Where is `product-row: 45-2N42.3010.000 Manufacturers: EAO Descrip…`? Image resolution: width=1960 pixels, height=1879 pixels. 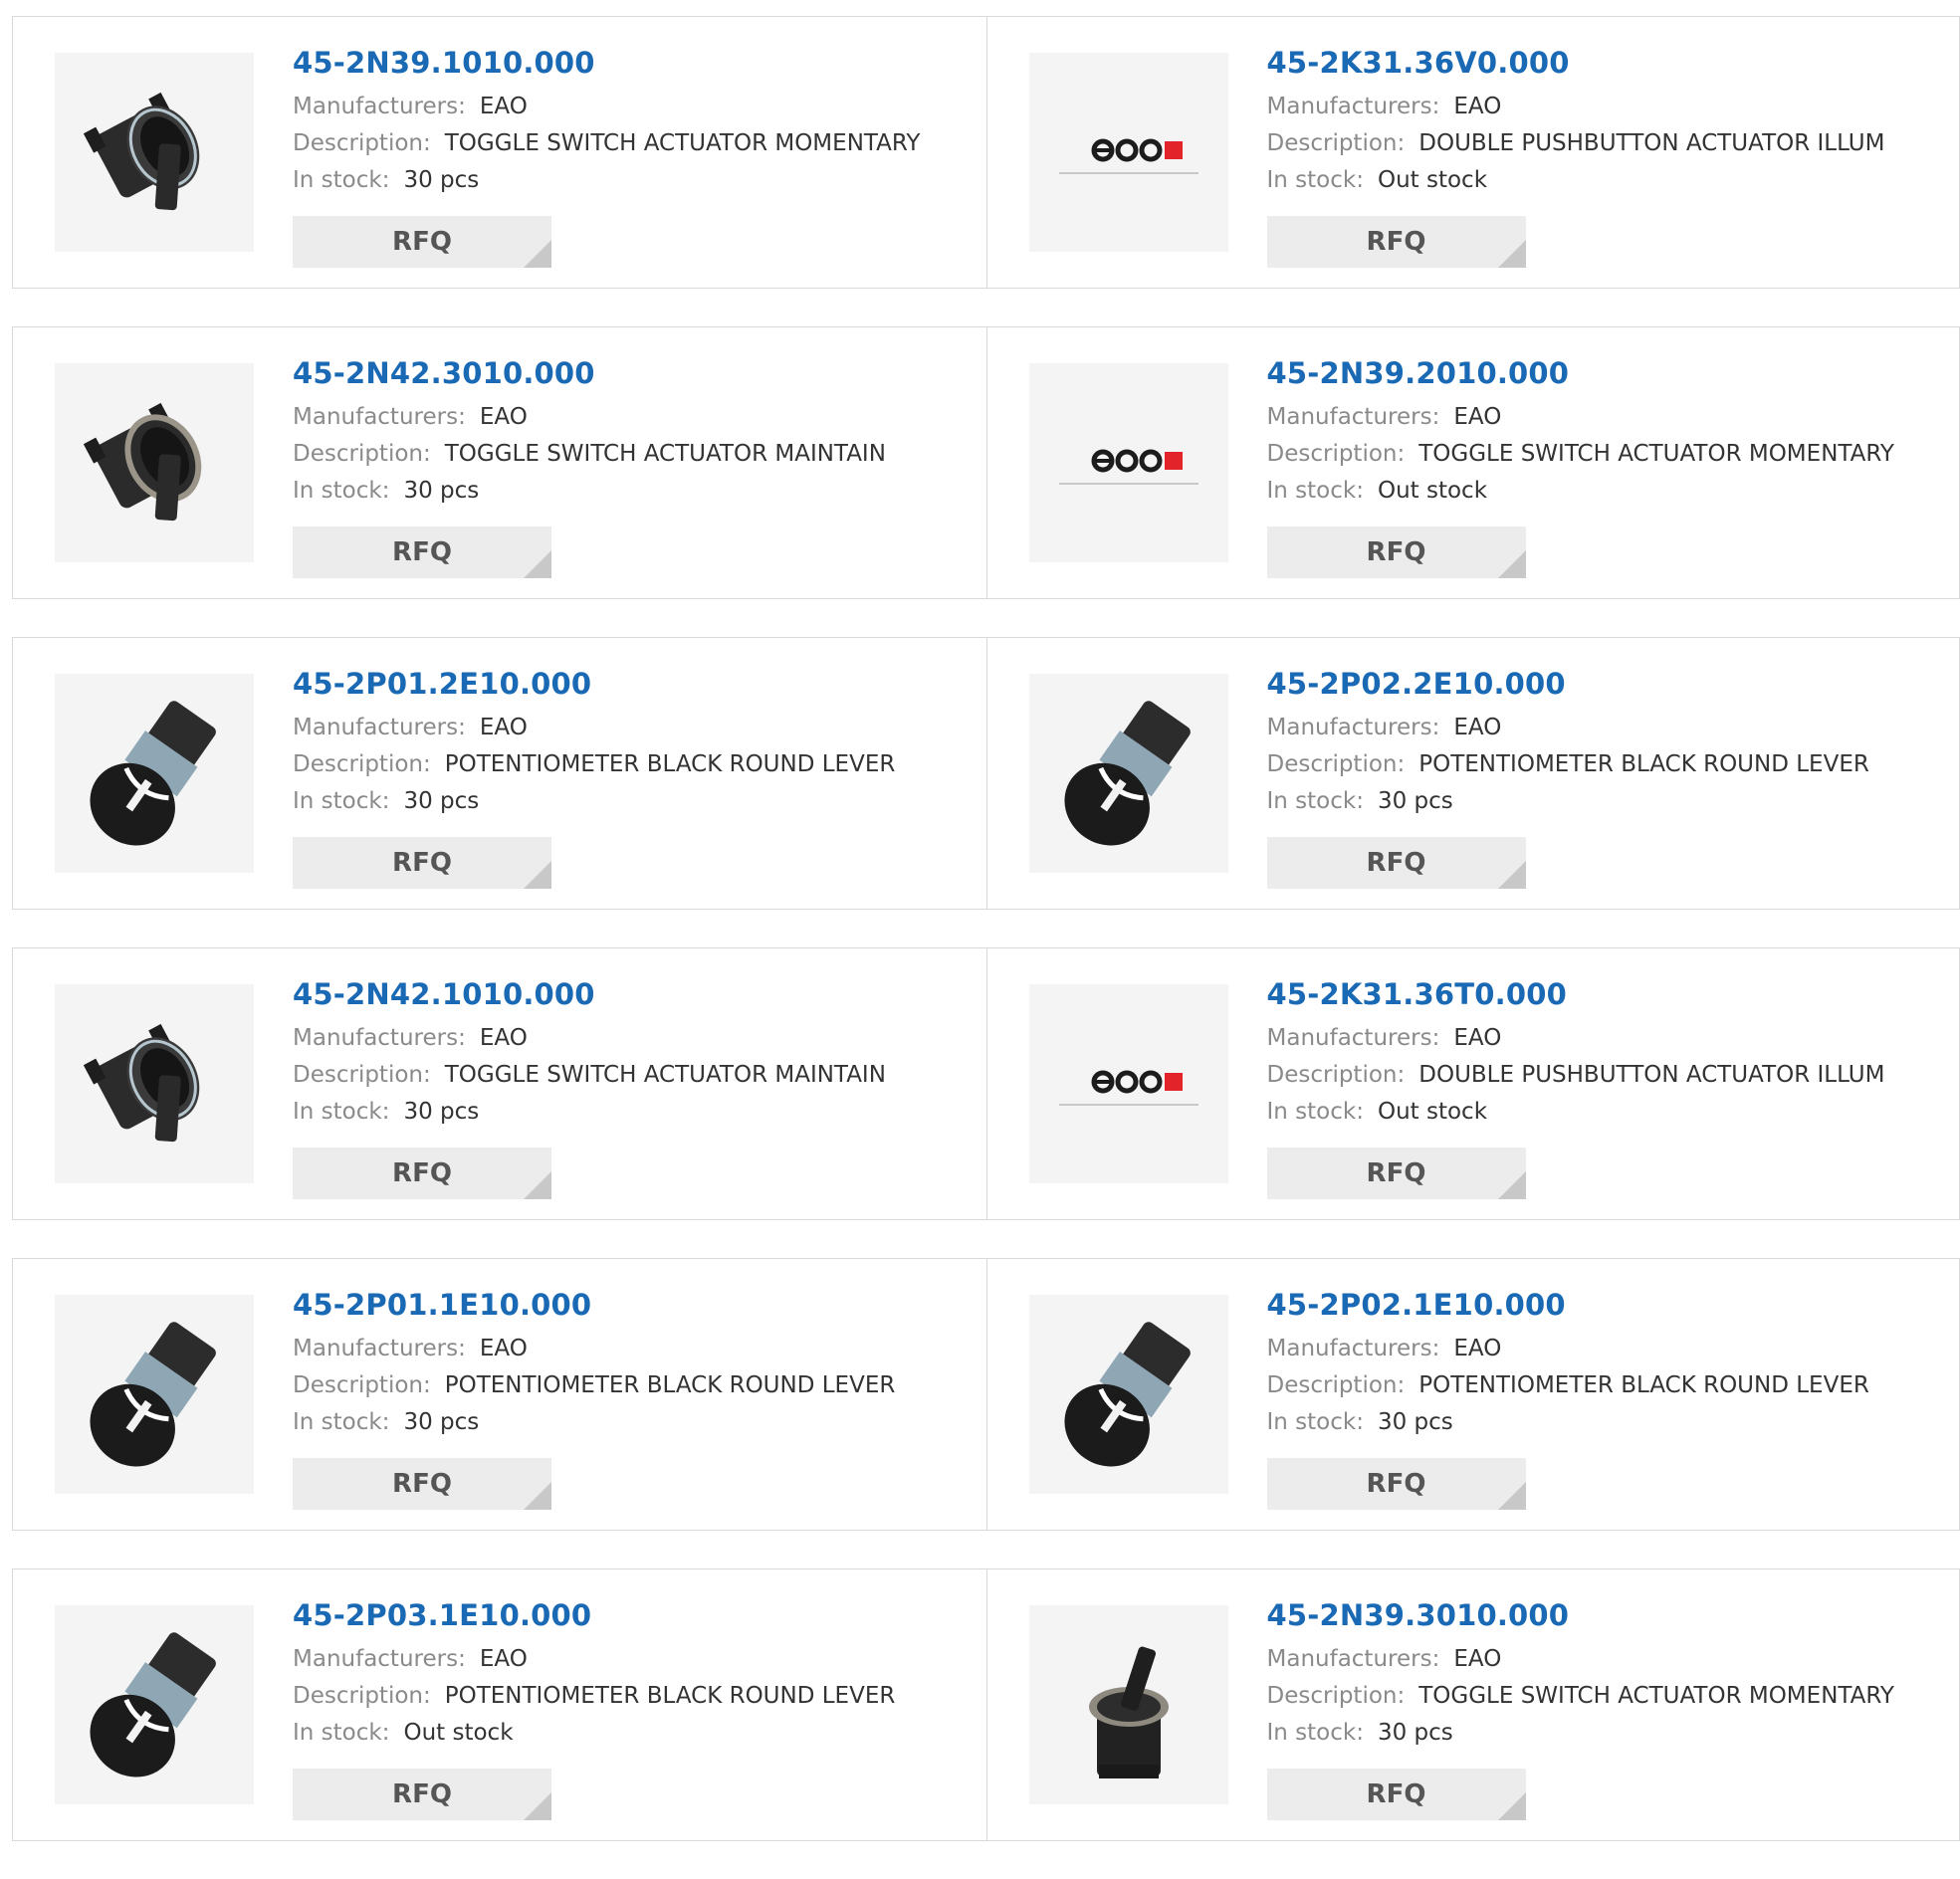
product-row: 45-2N42.3010.000 Manufacturers: EAO Descrip… is located at coordinates (986, 462).